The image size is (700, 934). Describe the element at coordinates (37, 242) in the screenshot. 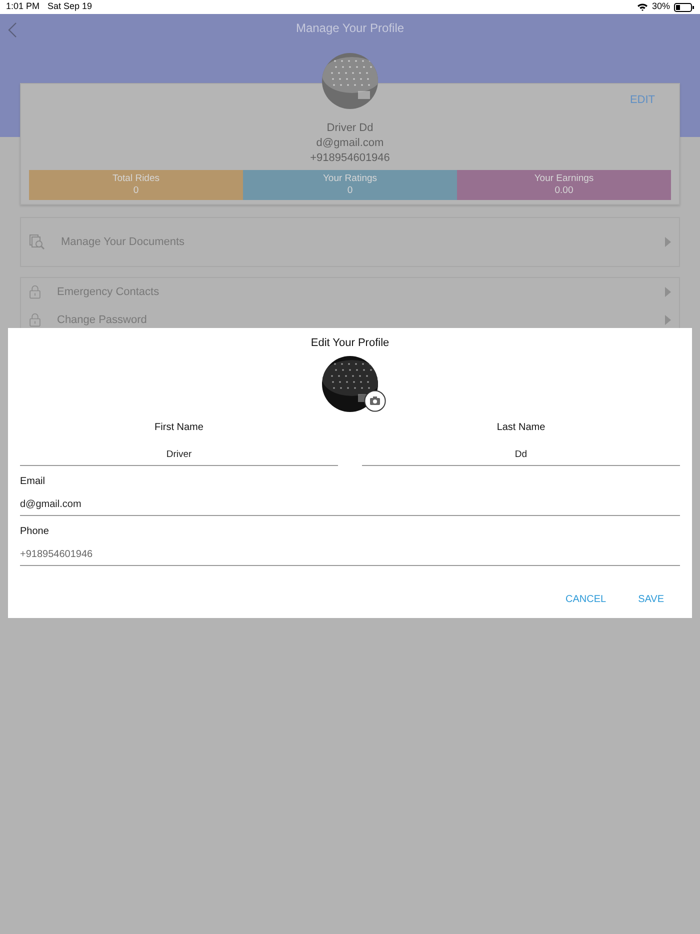

I see `documents-icon` at that location.